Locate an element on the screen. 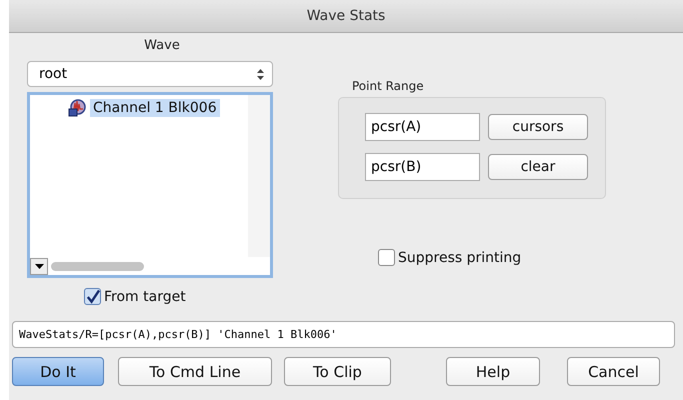 The image size is (683, 400). dialog-button: To Clip is located at coordinates (337, 371).